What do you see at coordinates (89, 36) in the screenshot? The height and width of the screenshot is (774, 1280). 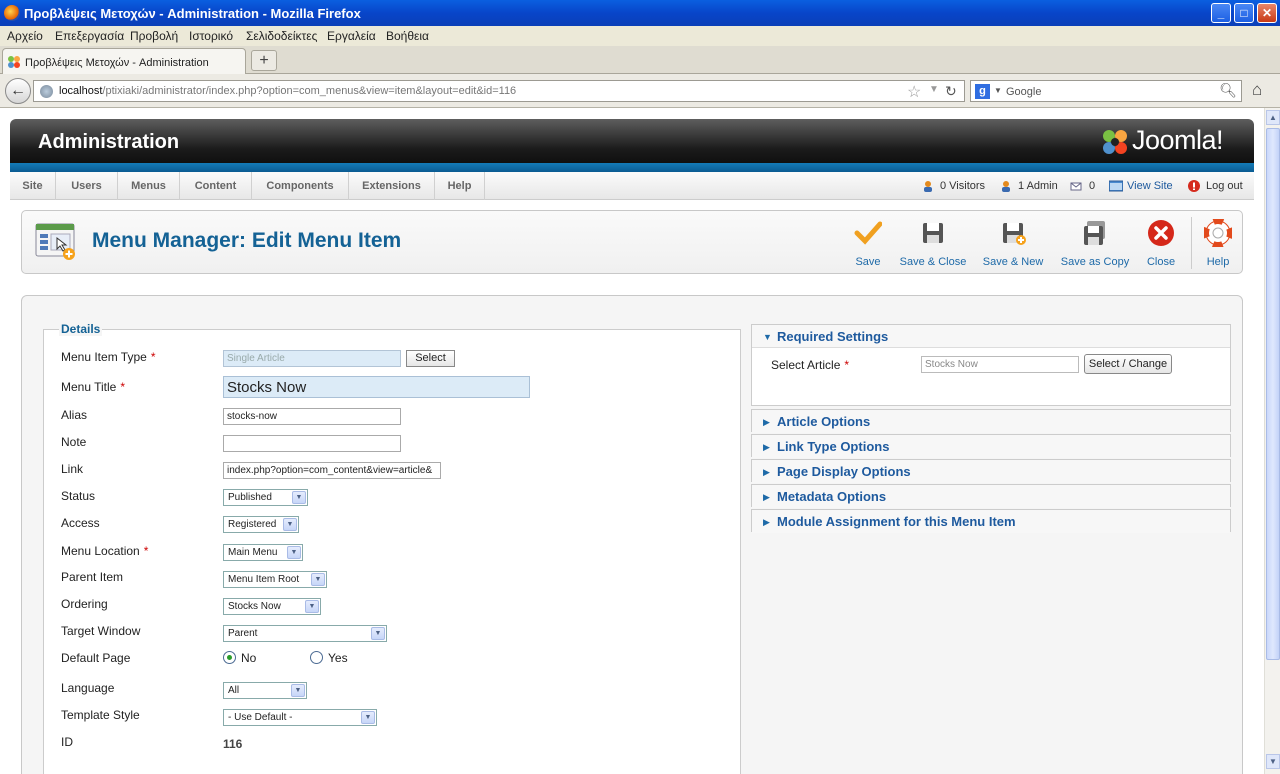 I see `menu-edit: Επεξεργασία` at bounding box center [89, 36].